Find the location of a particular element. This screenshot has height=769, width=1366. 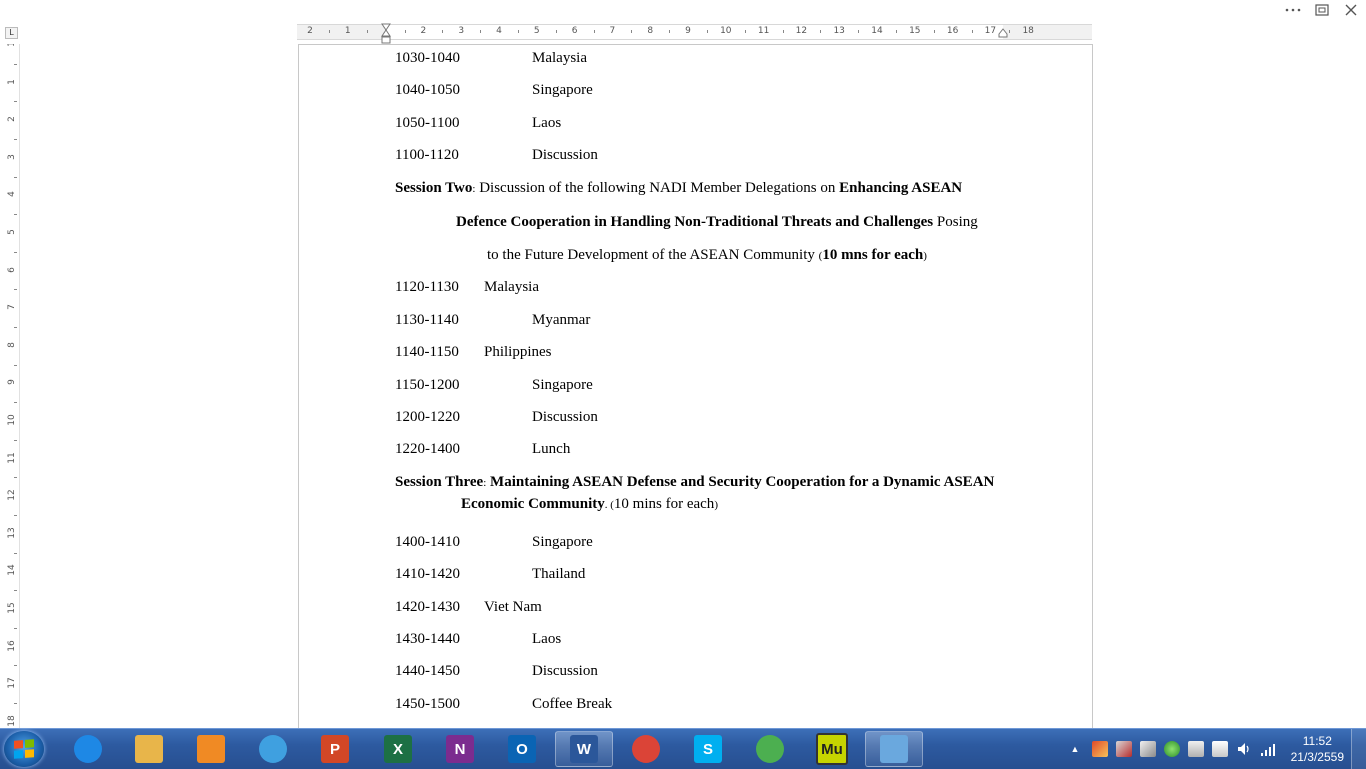

ruler-number: 2 is located at coordinates (12, 119).